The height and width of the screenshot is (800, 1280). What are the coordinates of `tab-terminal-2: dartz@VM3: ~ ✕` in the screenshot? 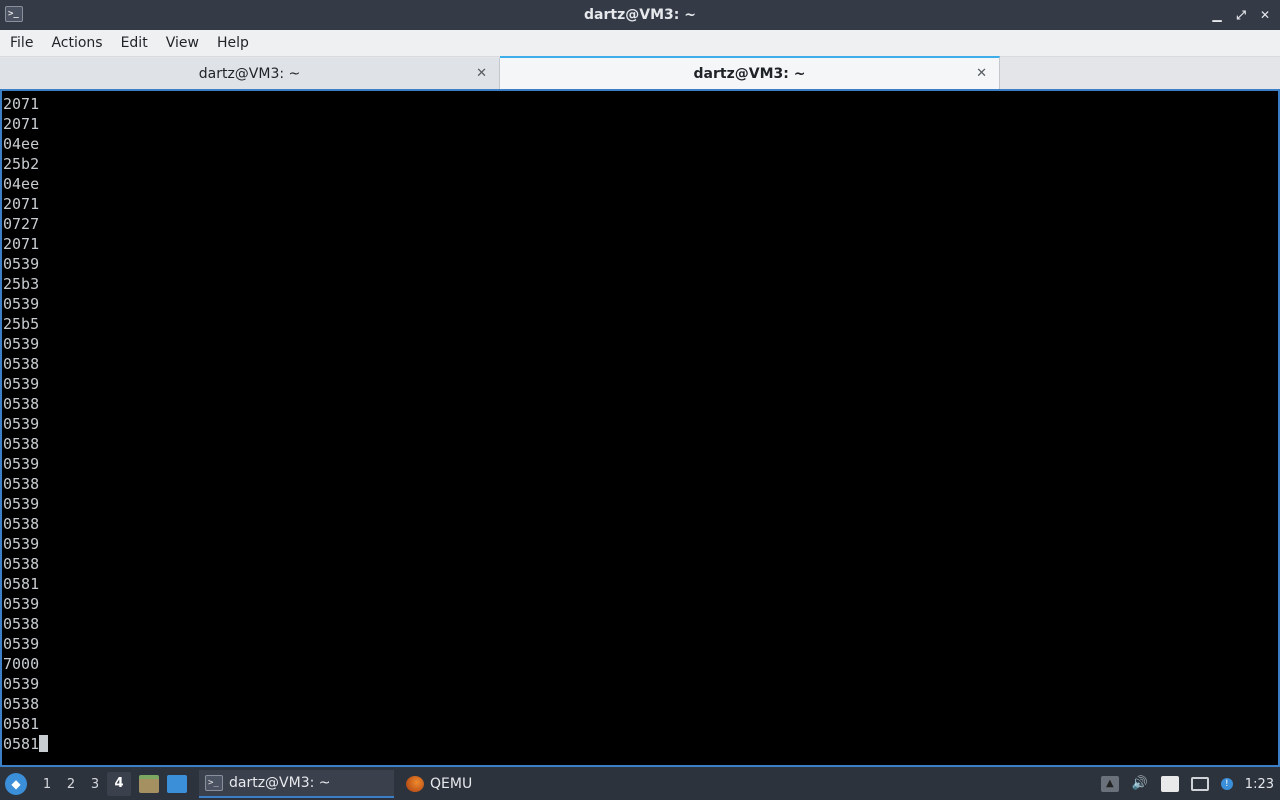 It's located at (750, 72).